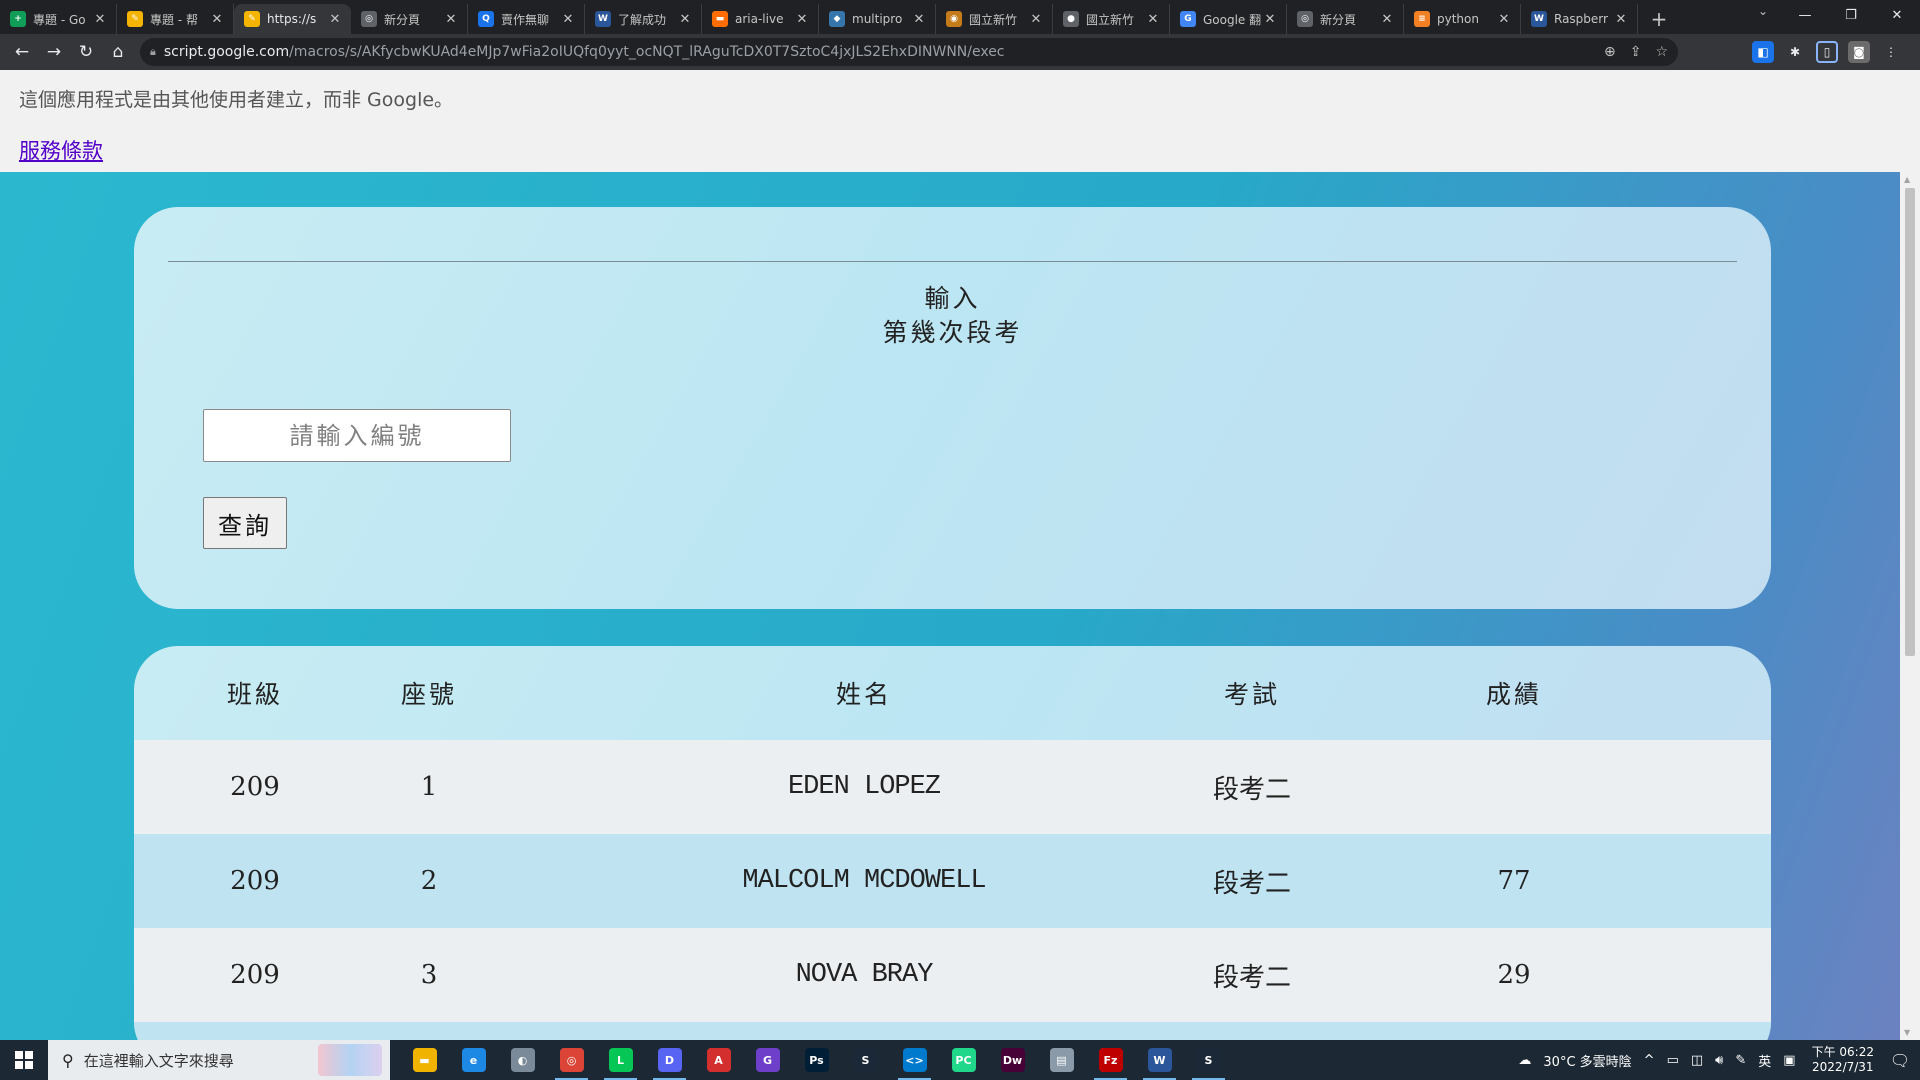  What do you see at coordinates (643, 19) in the screenshot?
I see `browser-tab: W 了解成功 ✕` at bounding box center [643, 19].